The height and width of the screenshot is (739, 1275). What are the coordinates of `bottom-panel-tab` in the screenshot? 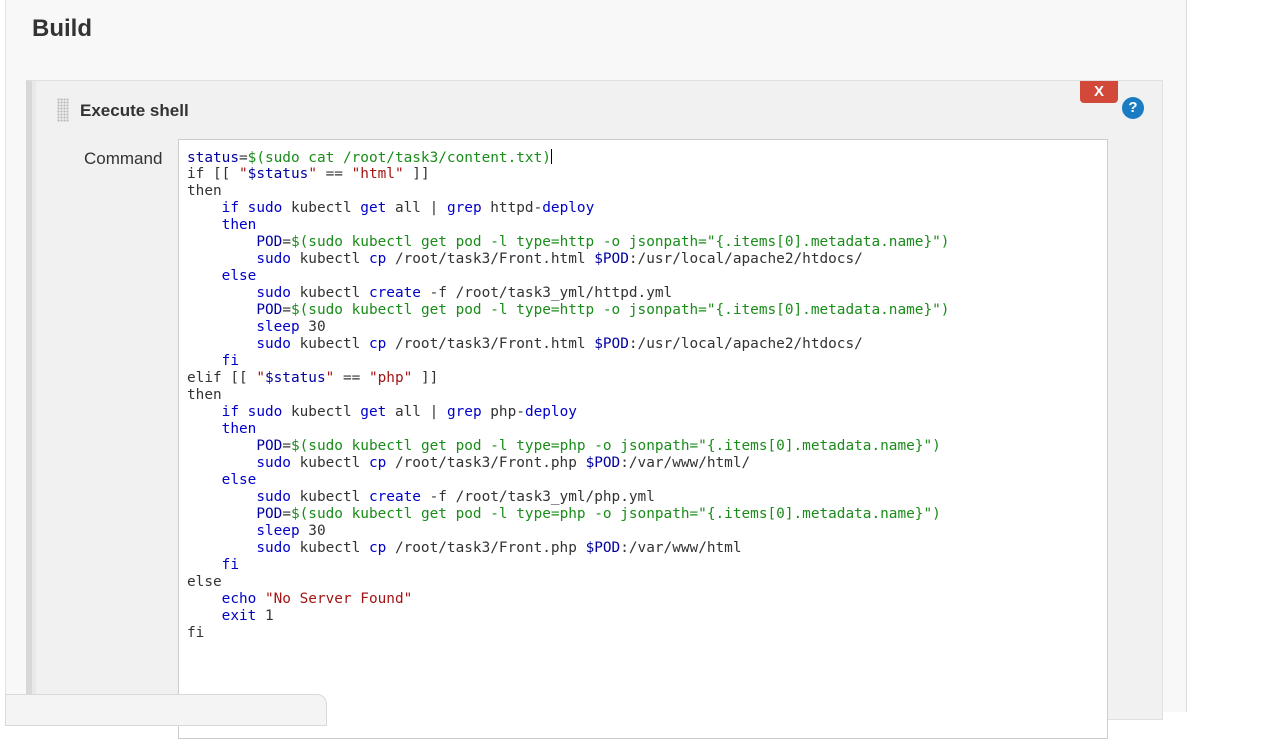 It's located at (166, 710).